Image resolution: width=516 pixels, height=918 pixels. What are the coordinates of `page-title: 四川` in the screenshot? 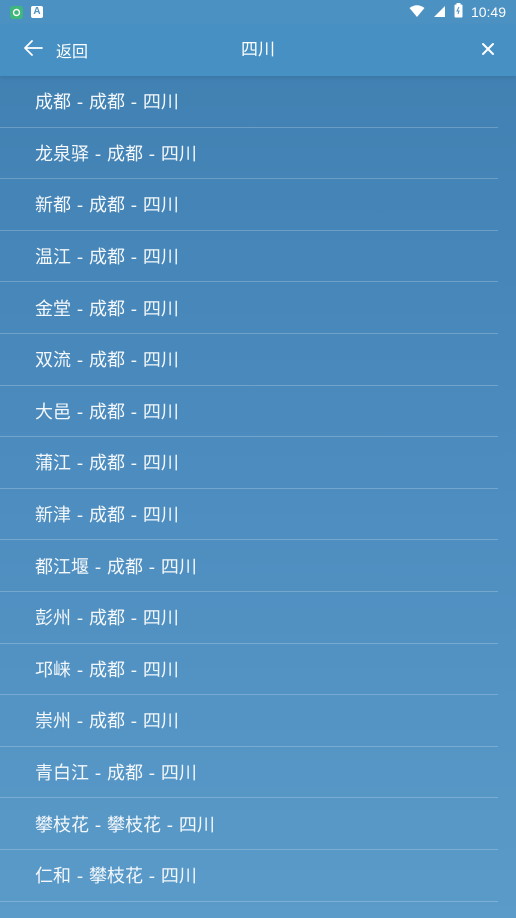 It's located at (258, 50).